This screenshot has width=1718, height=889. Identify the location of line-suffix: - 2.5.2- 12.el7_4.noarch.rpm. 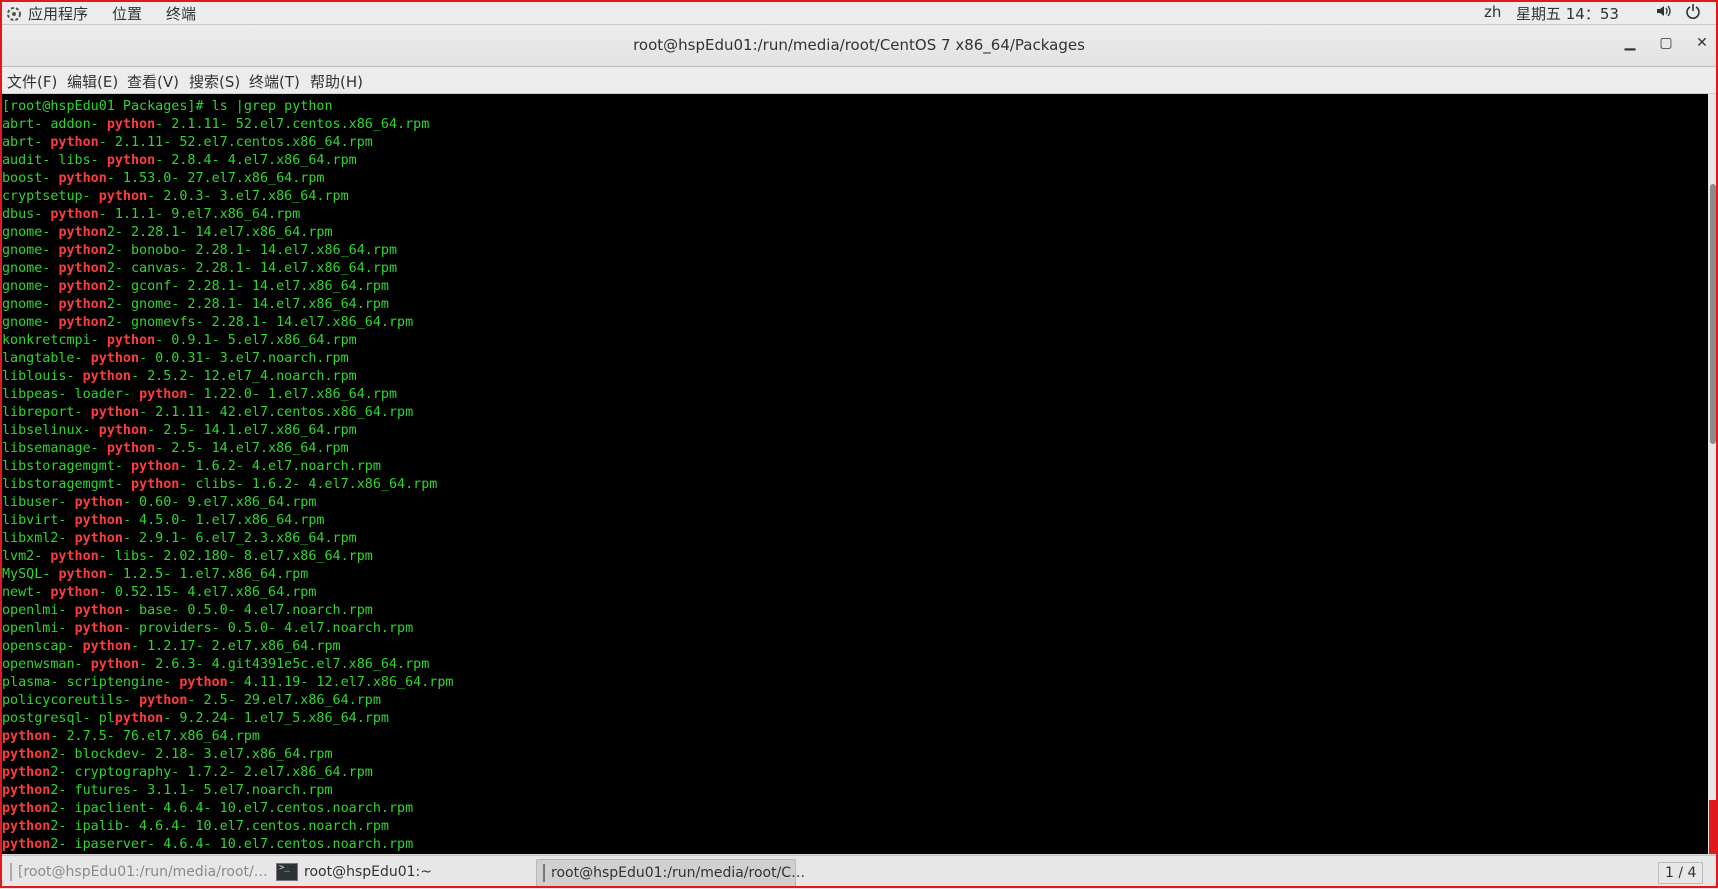
(244, 376).